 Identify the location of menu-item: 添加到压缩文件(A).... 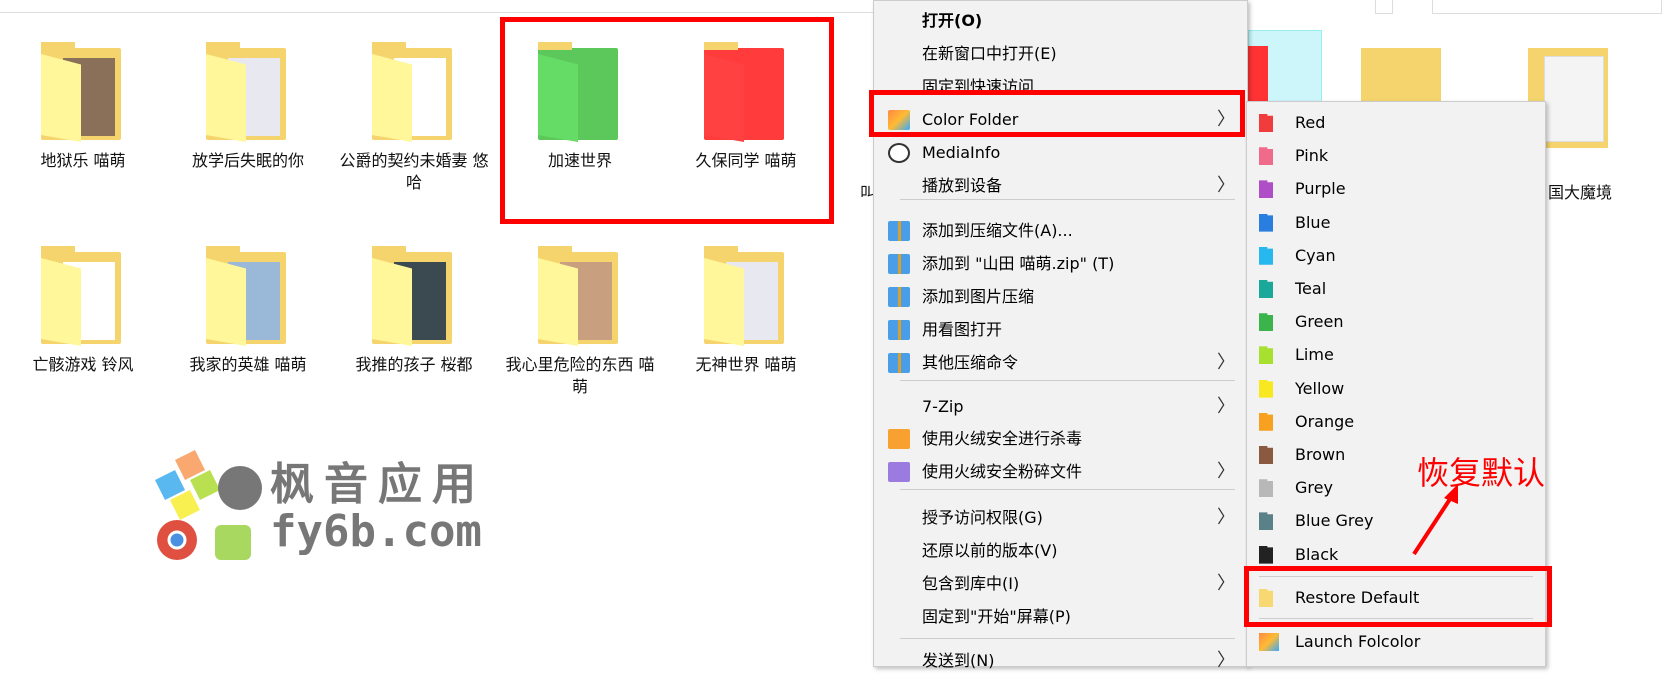
(1060, 230).